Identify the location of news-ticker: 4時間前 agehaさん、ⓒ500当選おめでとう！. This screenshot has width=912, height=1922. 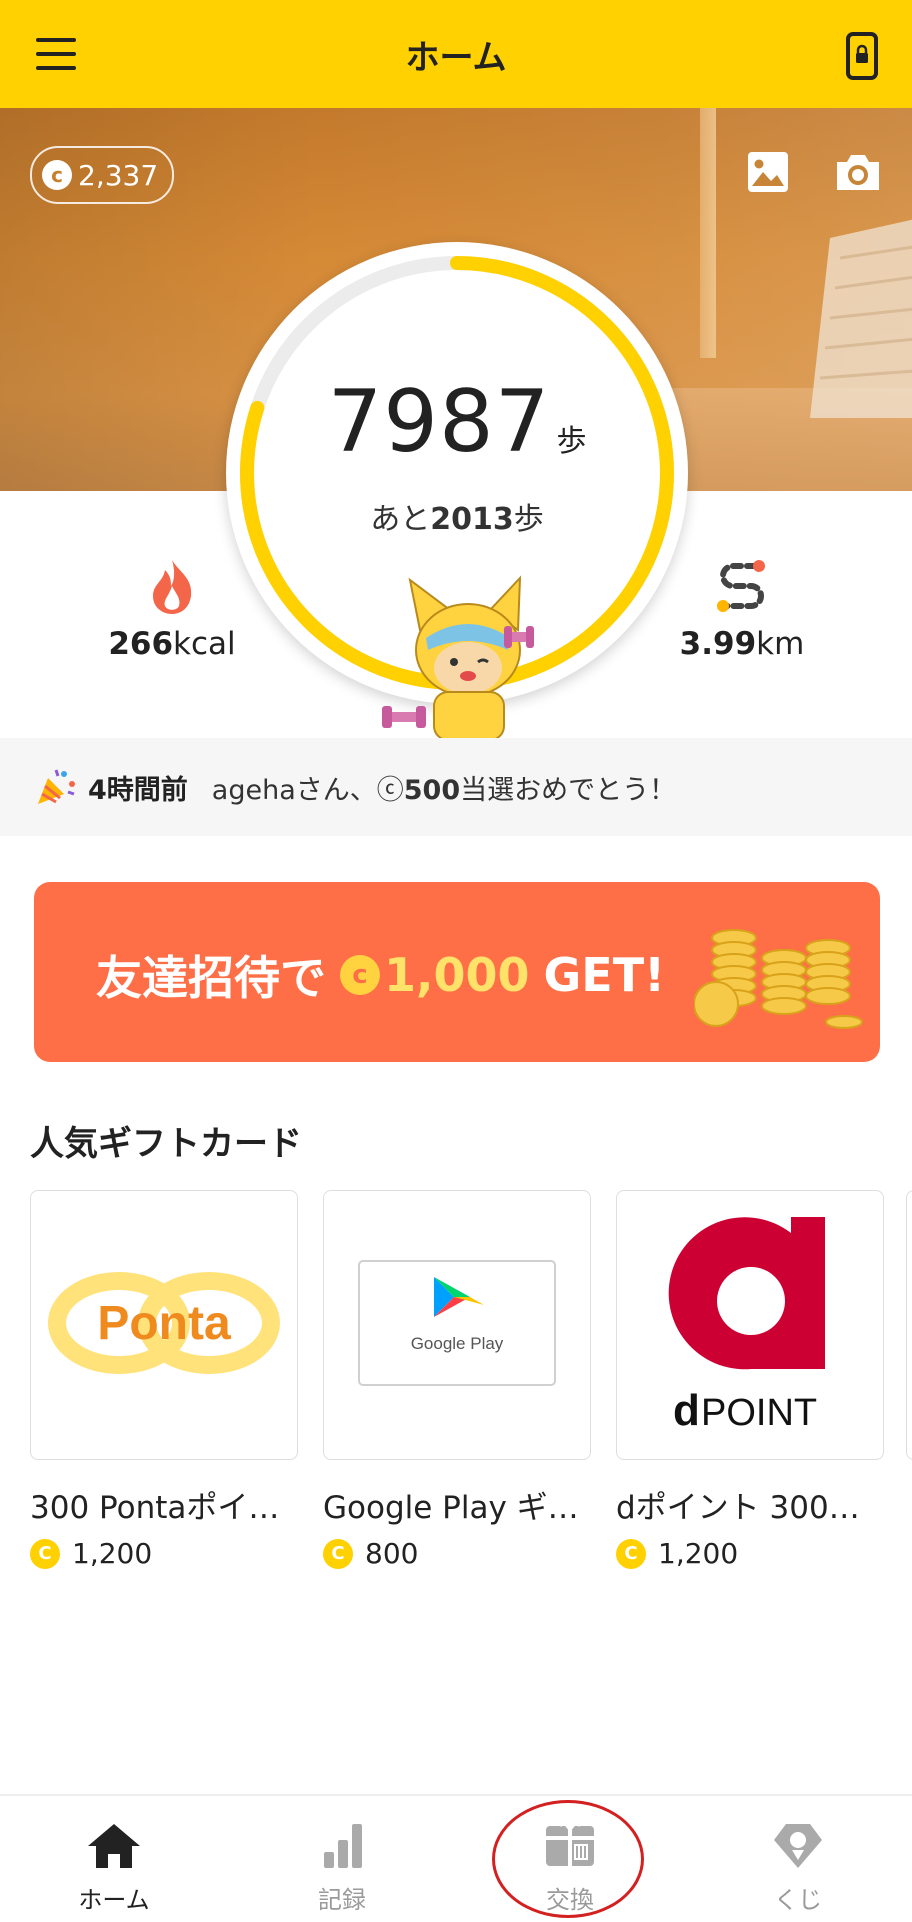
(456, 787).